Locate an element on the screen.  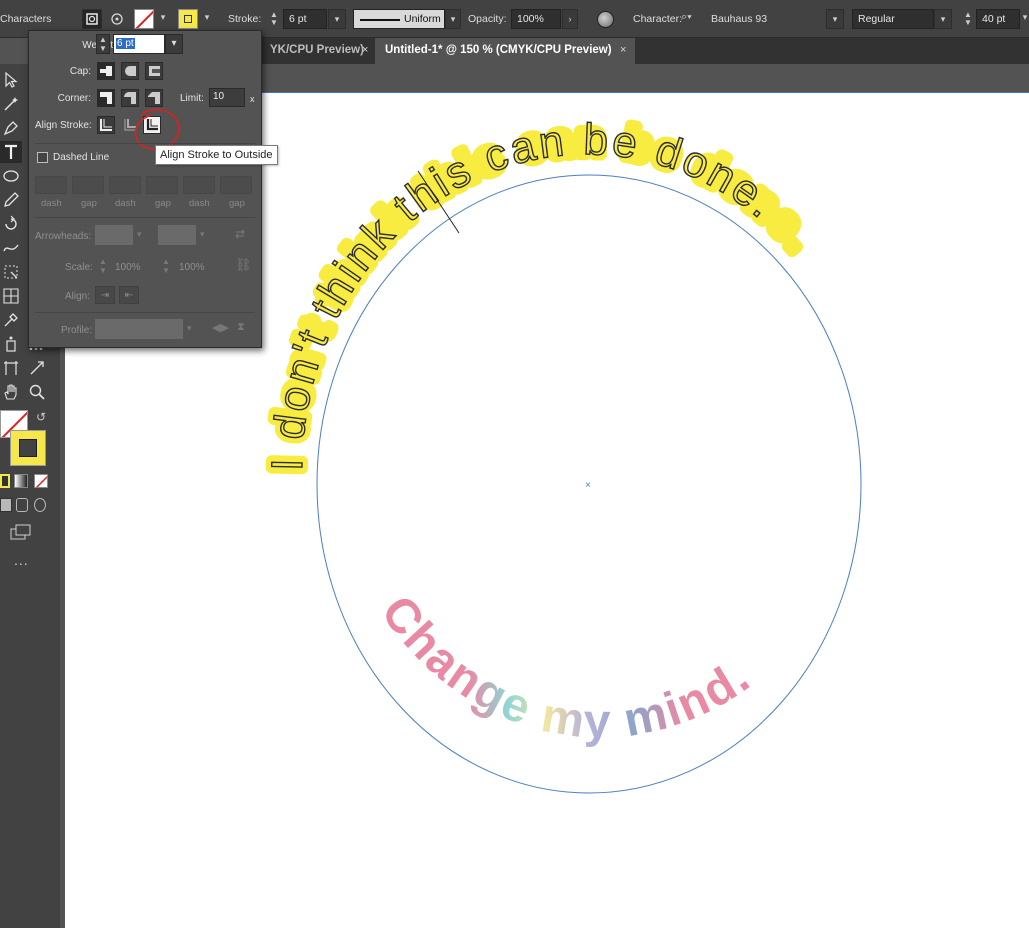
tab-untitled-1: Untitled-1* @ 150 % (CMYK/CPU Preview) is located at coordinates (505, 51).